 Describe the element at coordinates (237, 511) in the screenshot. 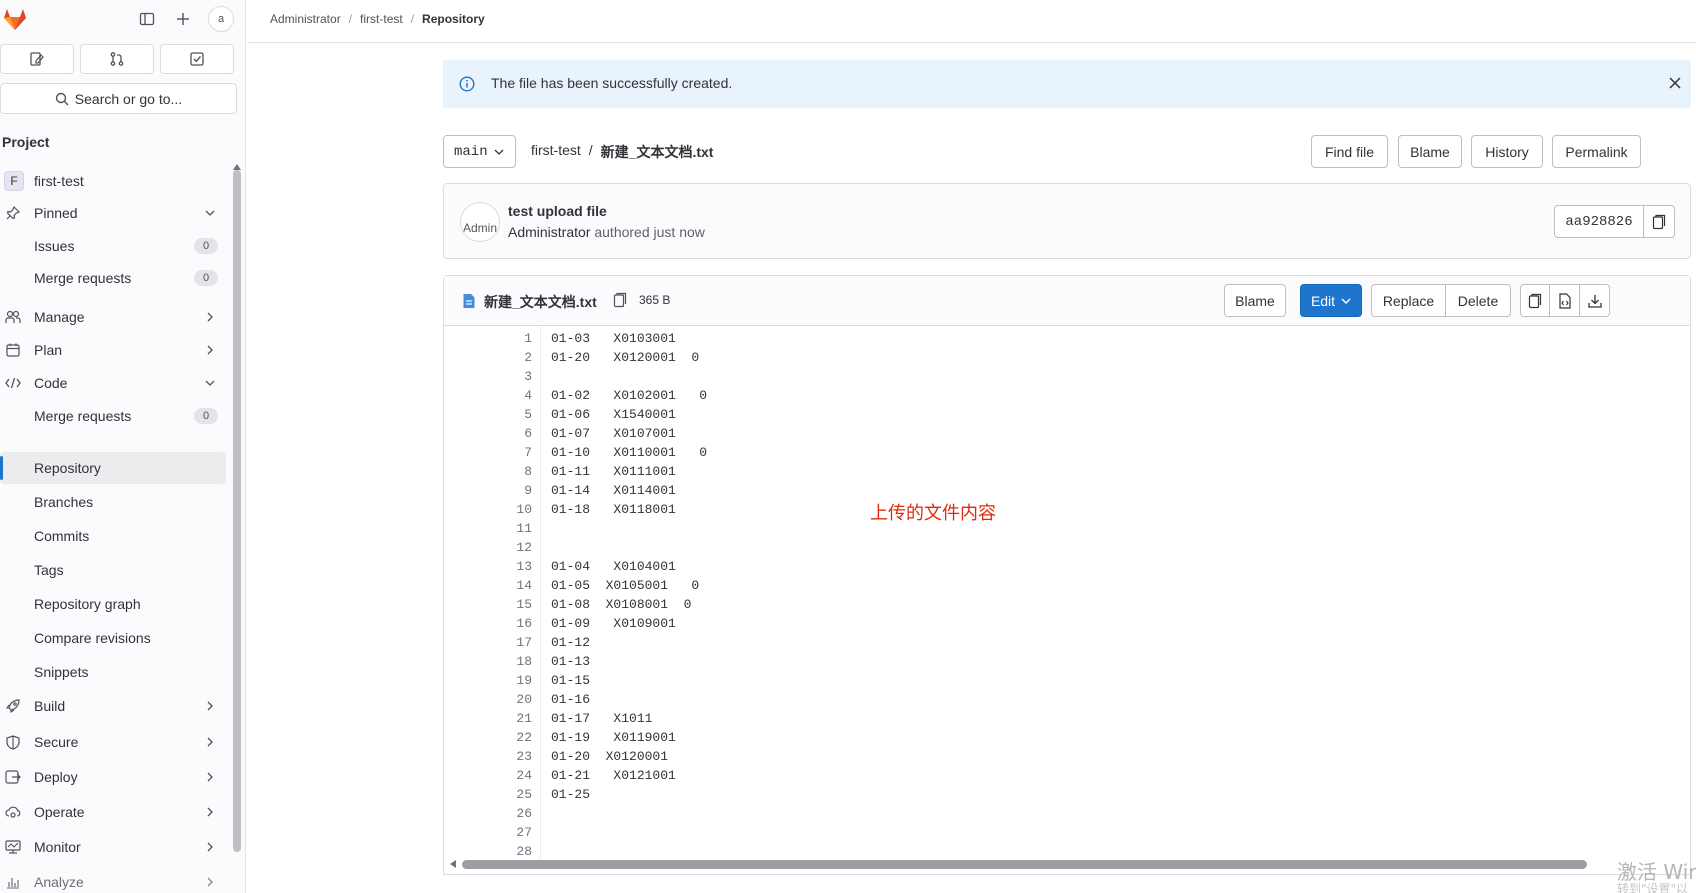

I see `sidebar-scrollbar` at that location.